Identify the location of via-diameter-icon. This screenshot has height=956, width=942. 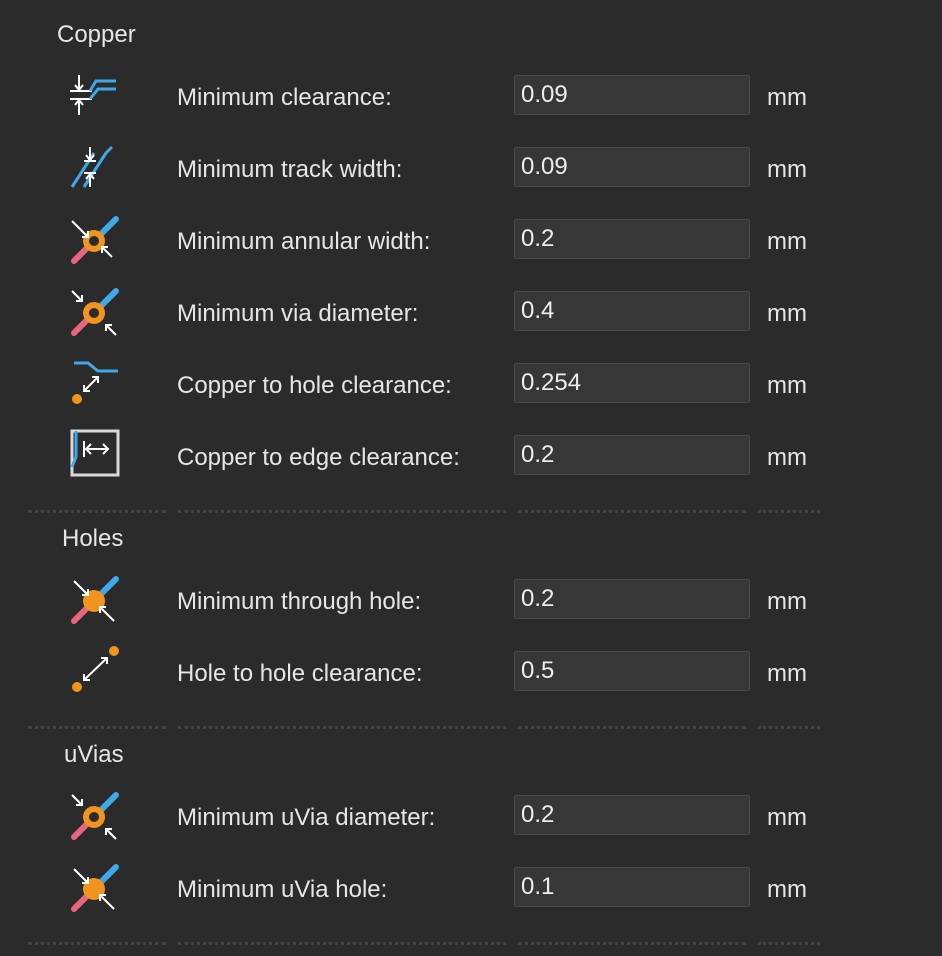
(92, 311).